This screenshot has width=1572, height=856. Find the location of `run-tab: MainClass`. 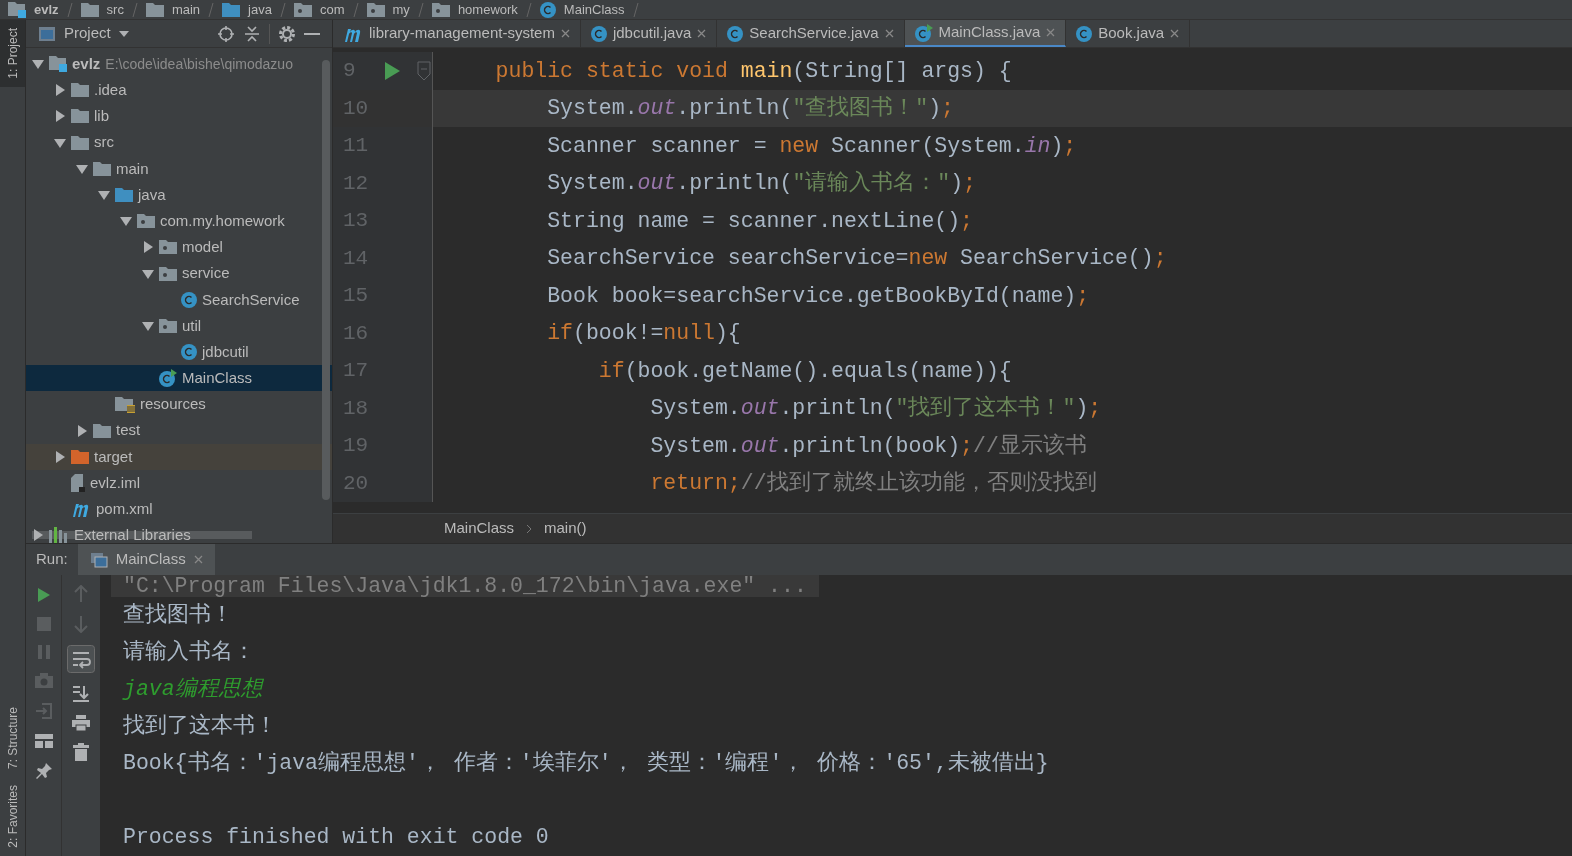

run-tab: MainClass is located at coordinates (146, 559).